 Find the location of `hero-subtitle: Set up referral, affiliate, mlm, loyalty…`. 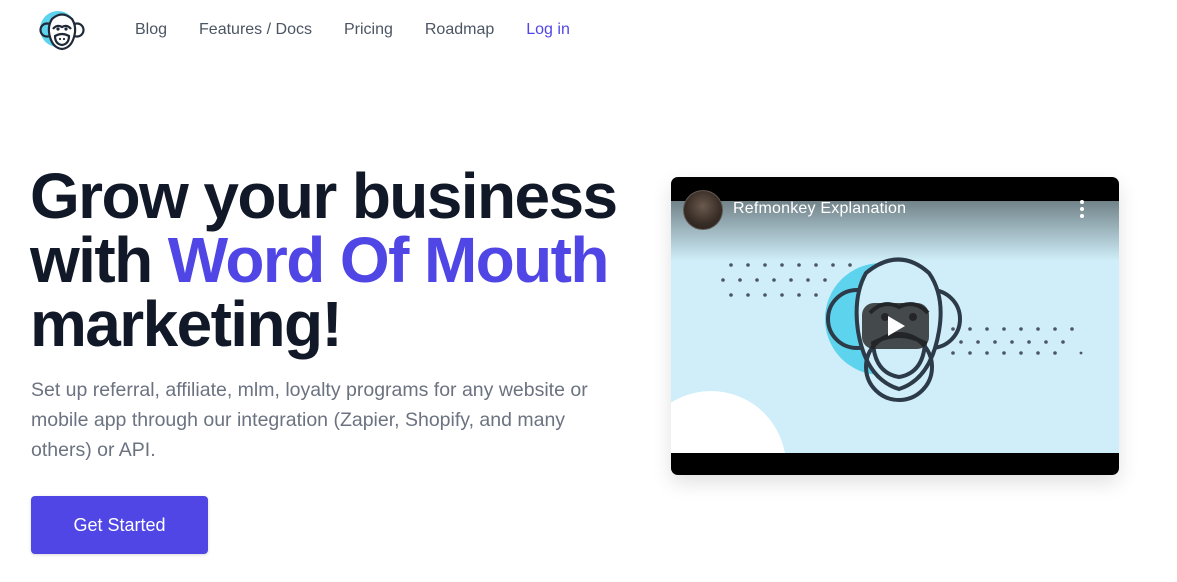

hero-subtitle: Set up referral, affiliate, mlm, loyalty… is located at coordinates (309, 420).